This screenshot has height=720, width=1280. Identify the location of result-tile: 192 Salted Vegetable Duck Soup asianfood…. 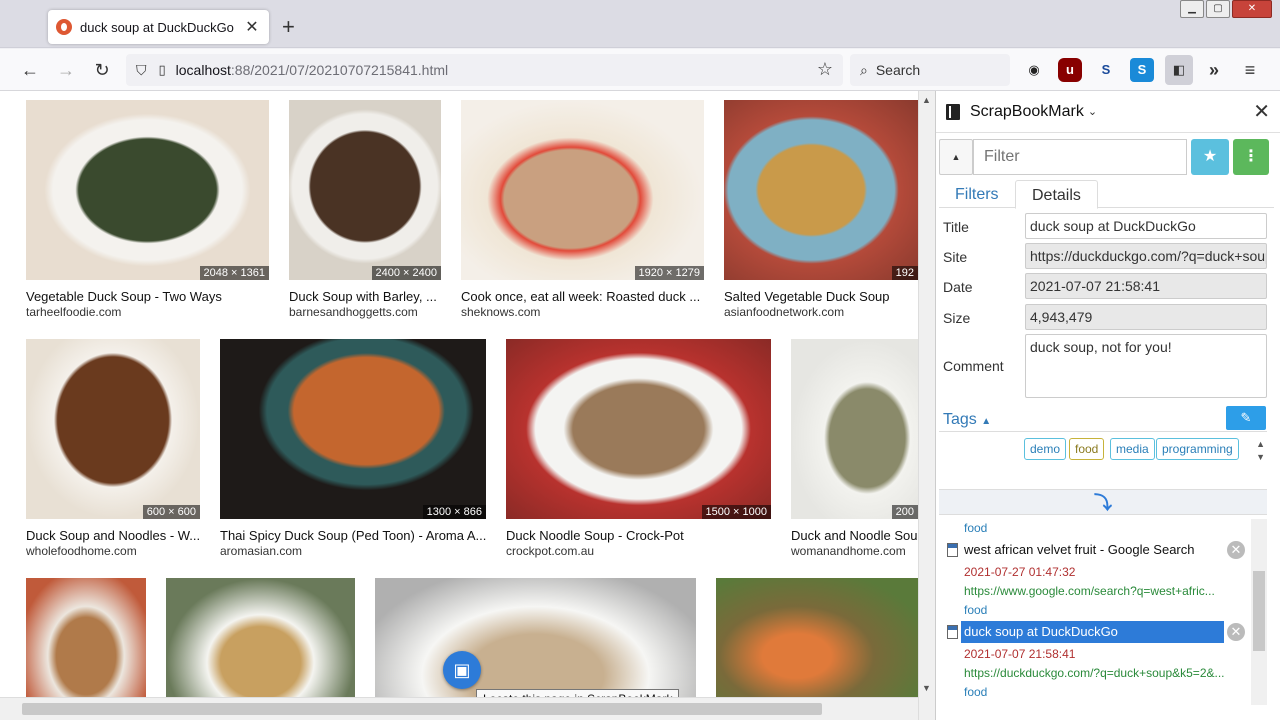
(821, 210).